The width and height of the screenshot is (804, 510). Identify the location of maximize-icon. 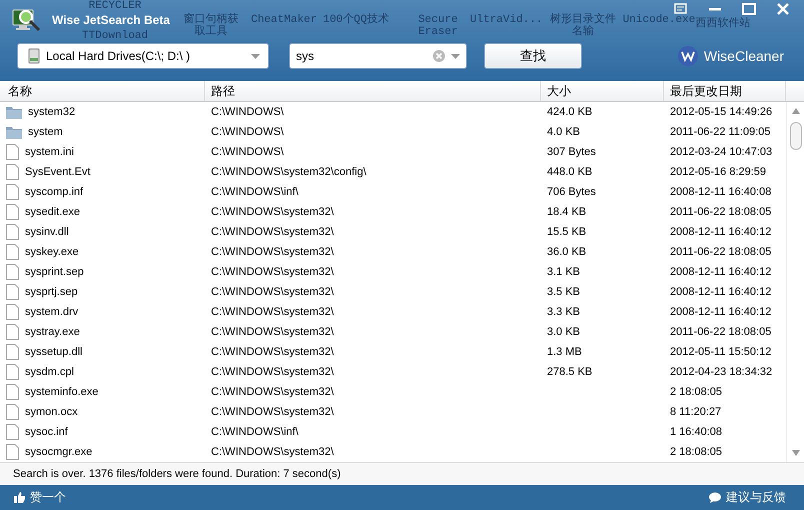
(749, 9).